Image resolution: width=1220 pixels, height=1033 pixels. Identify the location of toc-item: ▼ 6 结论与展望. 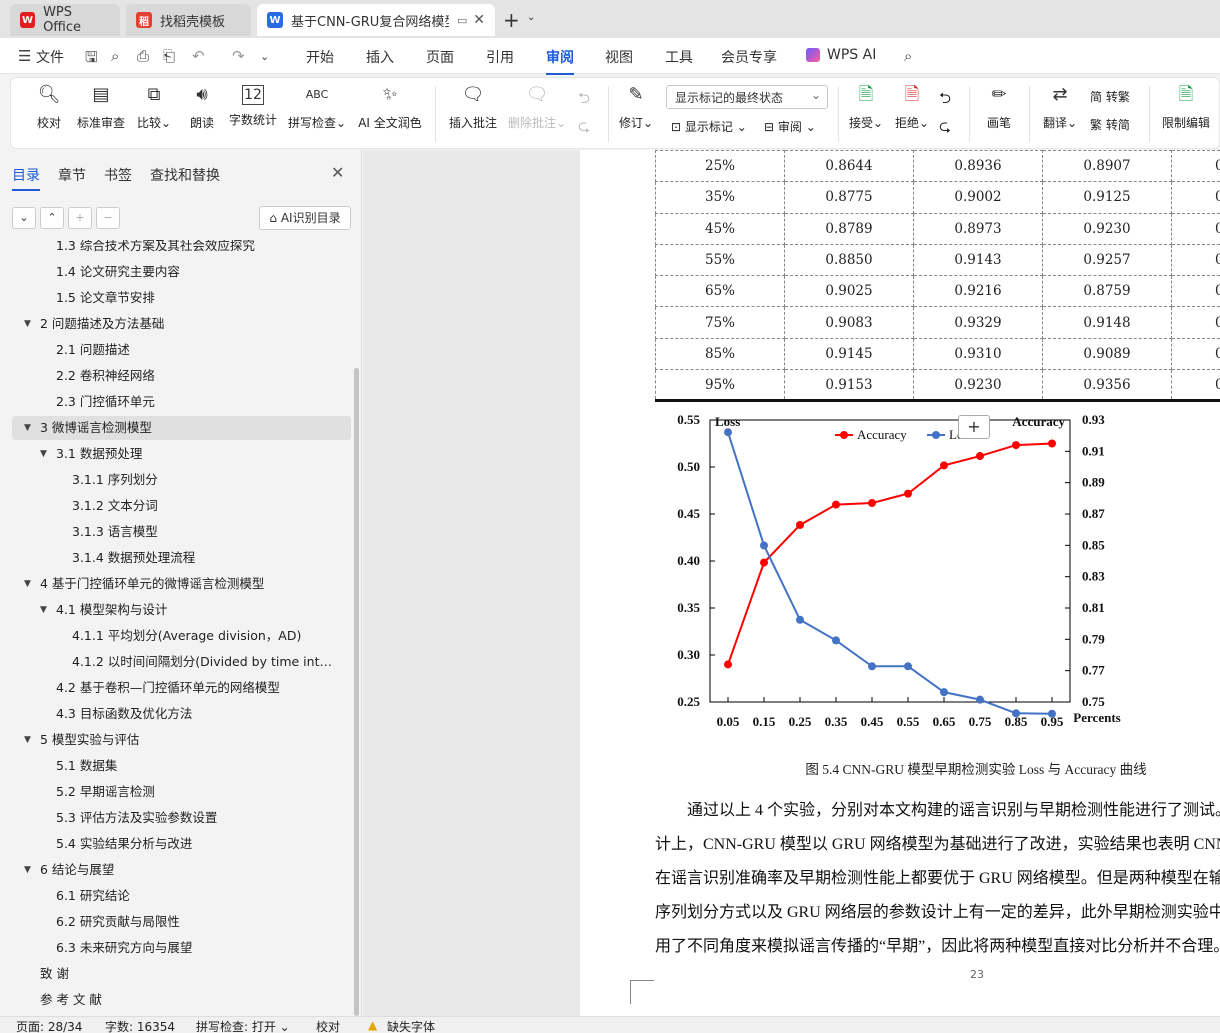
(171, 870).